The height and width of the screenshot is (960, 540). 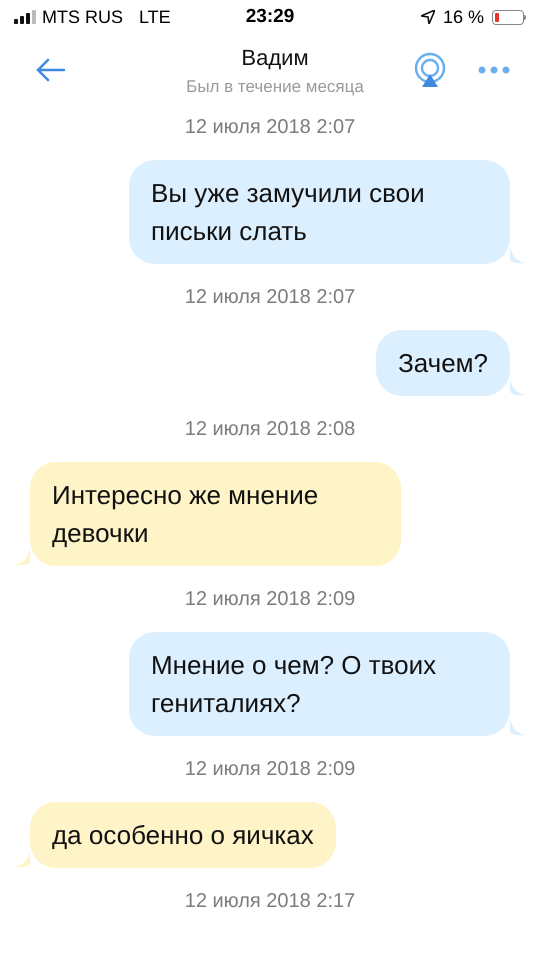 I want to click on contact-name: Вадим, so click(x=275, y=58).